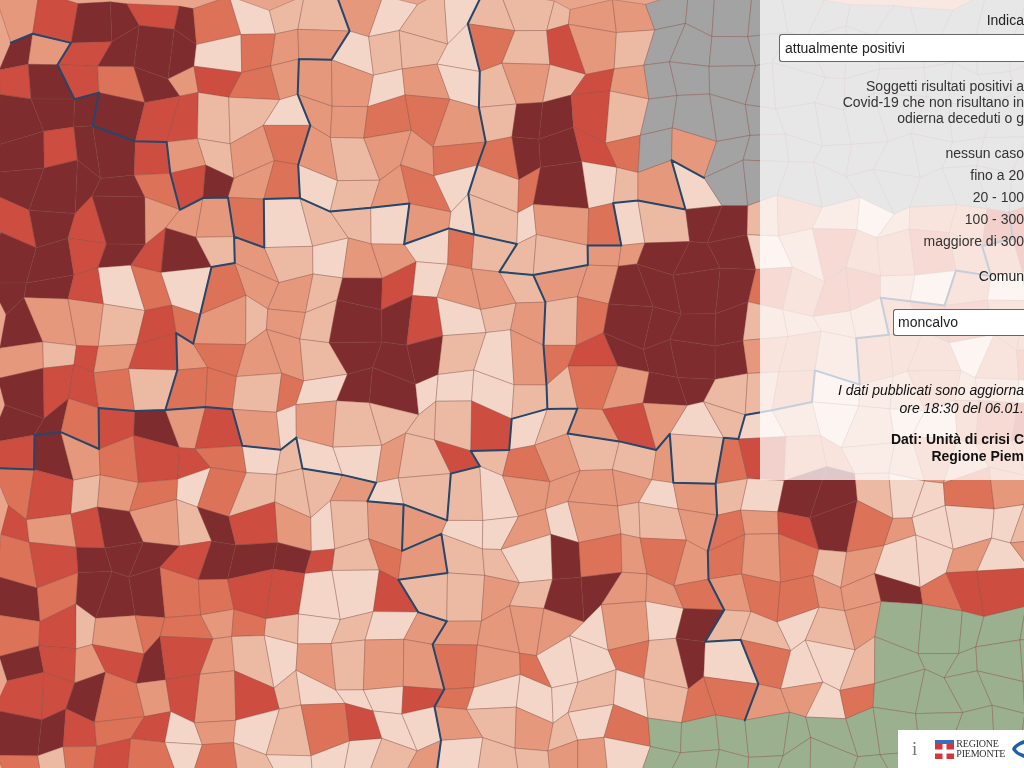  Describe the element at coordinates (998, 197) in the screenshot. I see `legend-label: 20 - 100` at that location.